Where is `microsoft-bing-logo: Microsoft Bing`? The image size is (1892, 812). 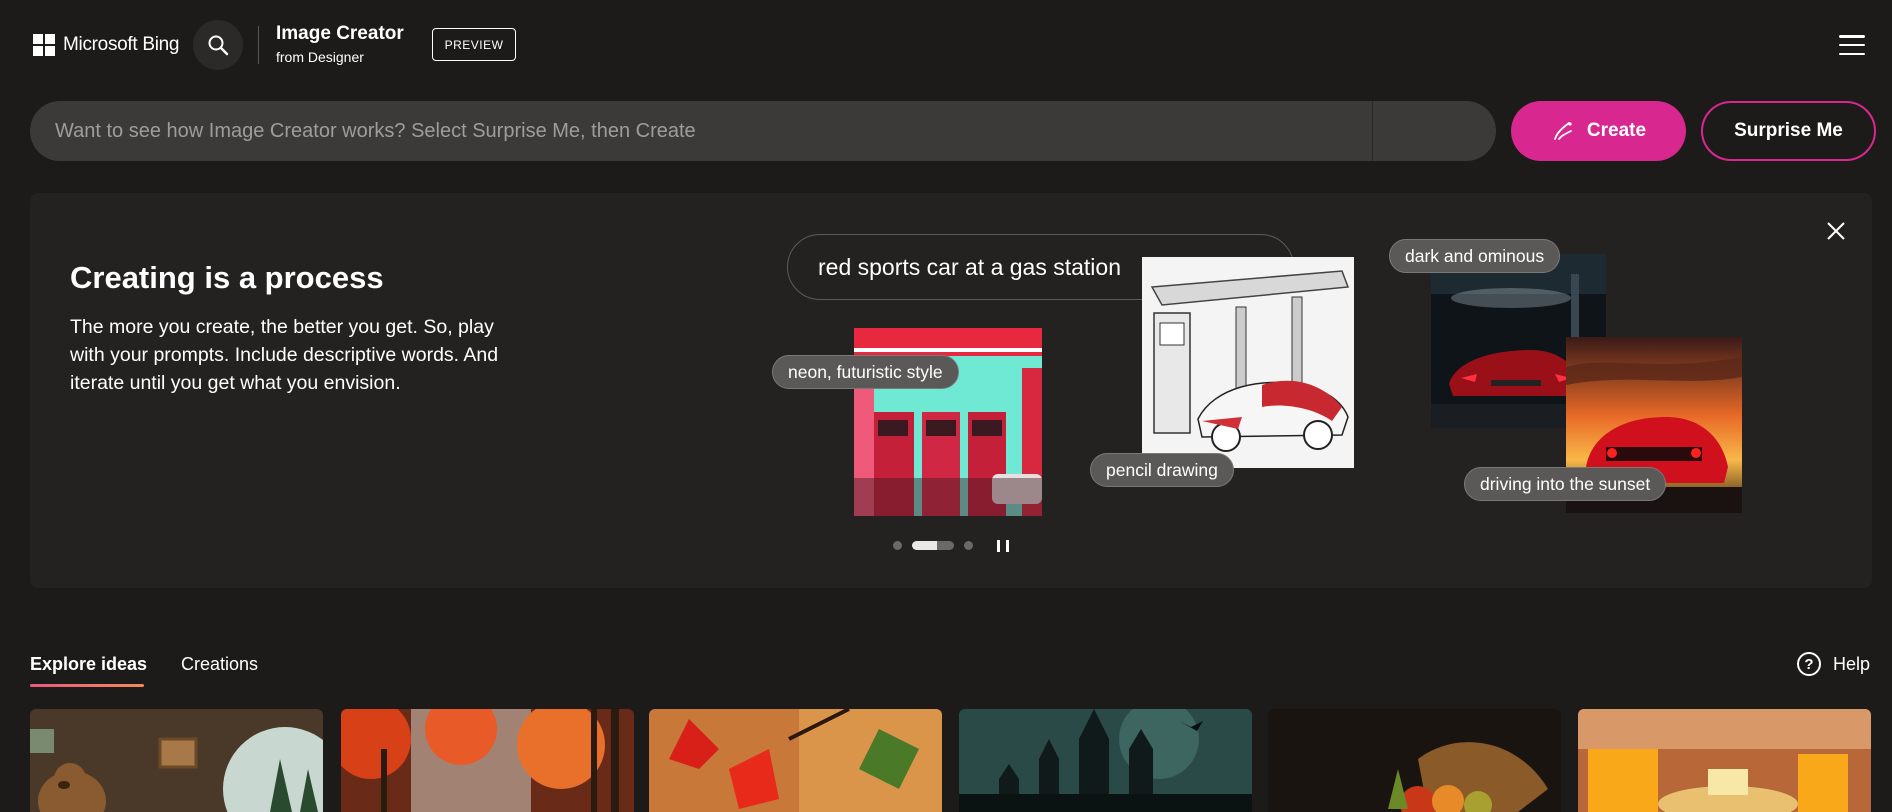 microsoft-bing-logo: Microsoft Bing is located at coordinates (106, 45).